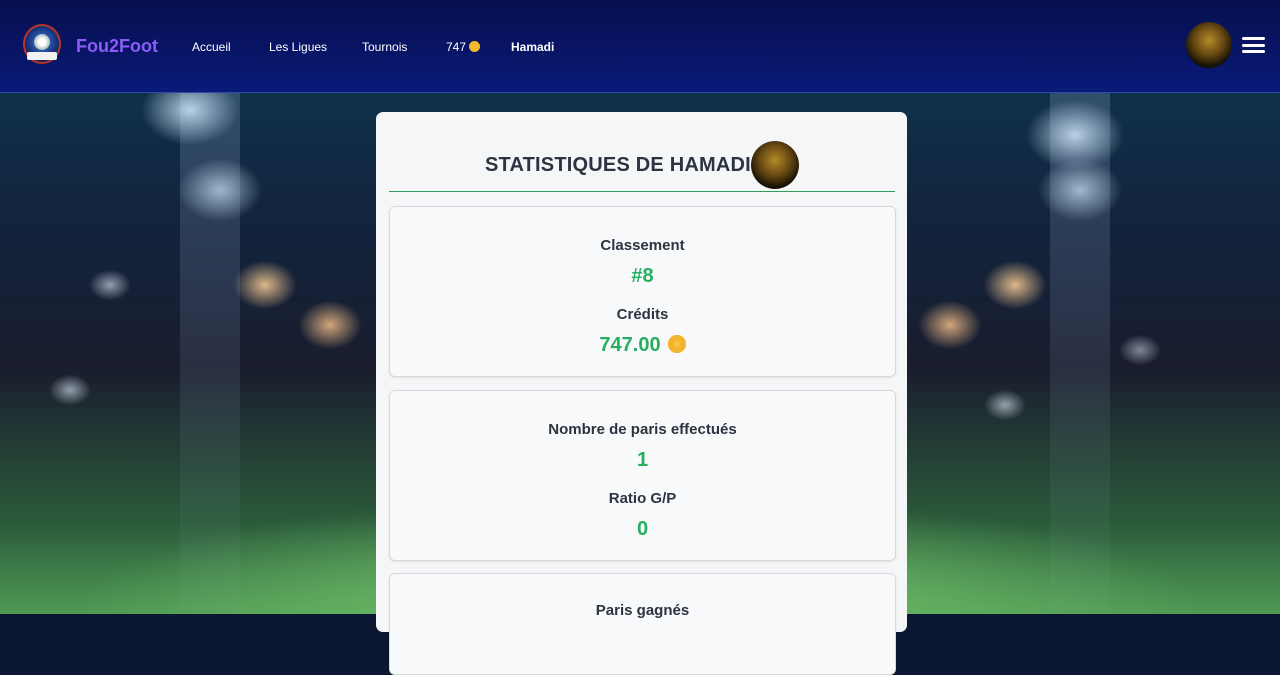 The image size is (1280, 675). Describe the element at coordinates (642, 610) in the screenshot. I see `won-bets-label: Paris gagnés` at that location.